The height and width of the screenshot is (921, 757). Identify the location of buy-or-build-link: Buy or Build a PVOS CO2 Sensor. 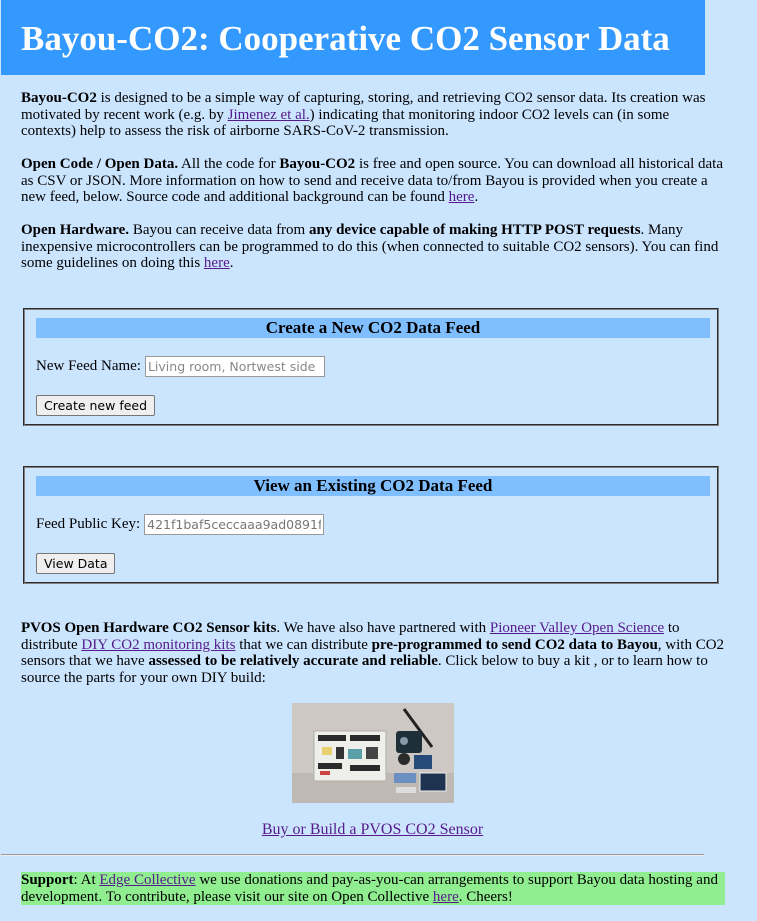
(372, 829).